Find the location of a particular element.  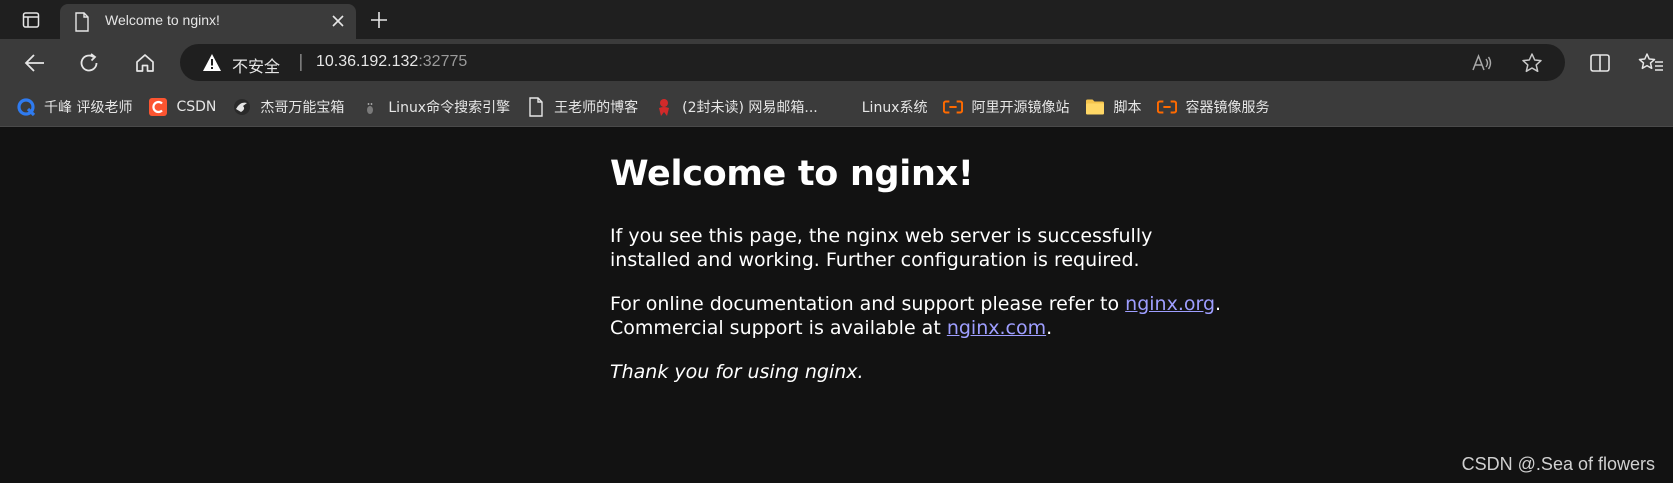

read-aloud-icon is located at coordinates (1482, 62).